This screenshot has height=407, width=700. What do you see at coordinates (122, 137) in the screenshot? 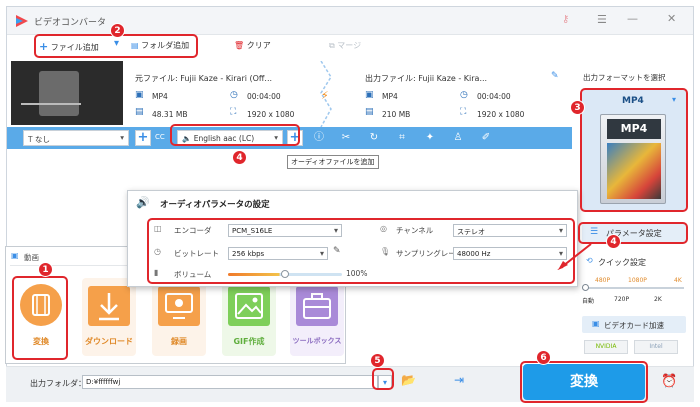
I see `chevron-down-icon: ▾` at bounding box center [122, 137].